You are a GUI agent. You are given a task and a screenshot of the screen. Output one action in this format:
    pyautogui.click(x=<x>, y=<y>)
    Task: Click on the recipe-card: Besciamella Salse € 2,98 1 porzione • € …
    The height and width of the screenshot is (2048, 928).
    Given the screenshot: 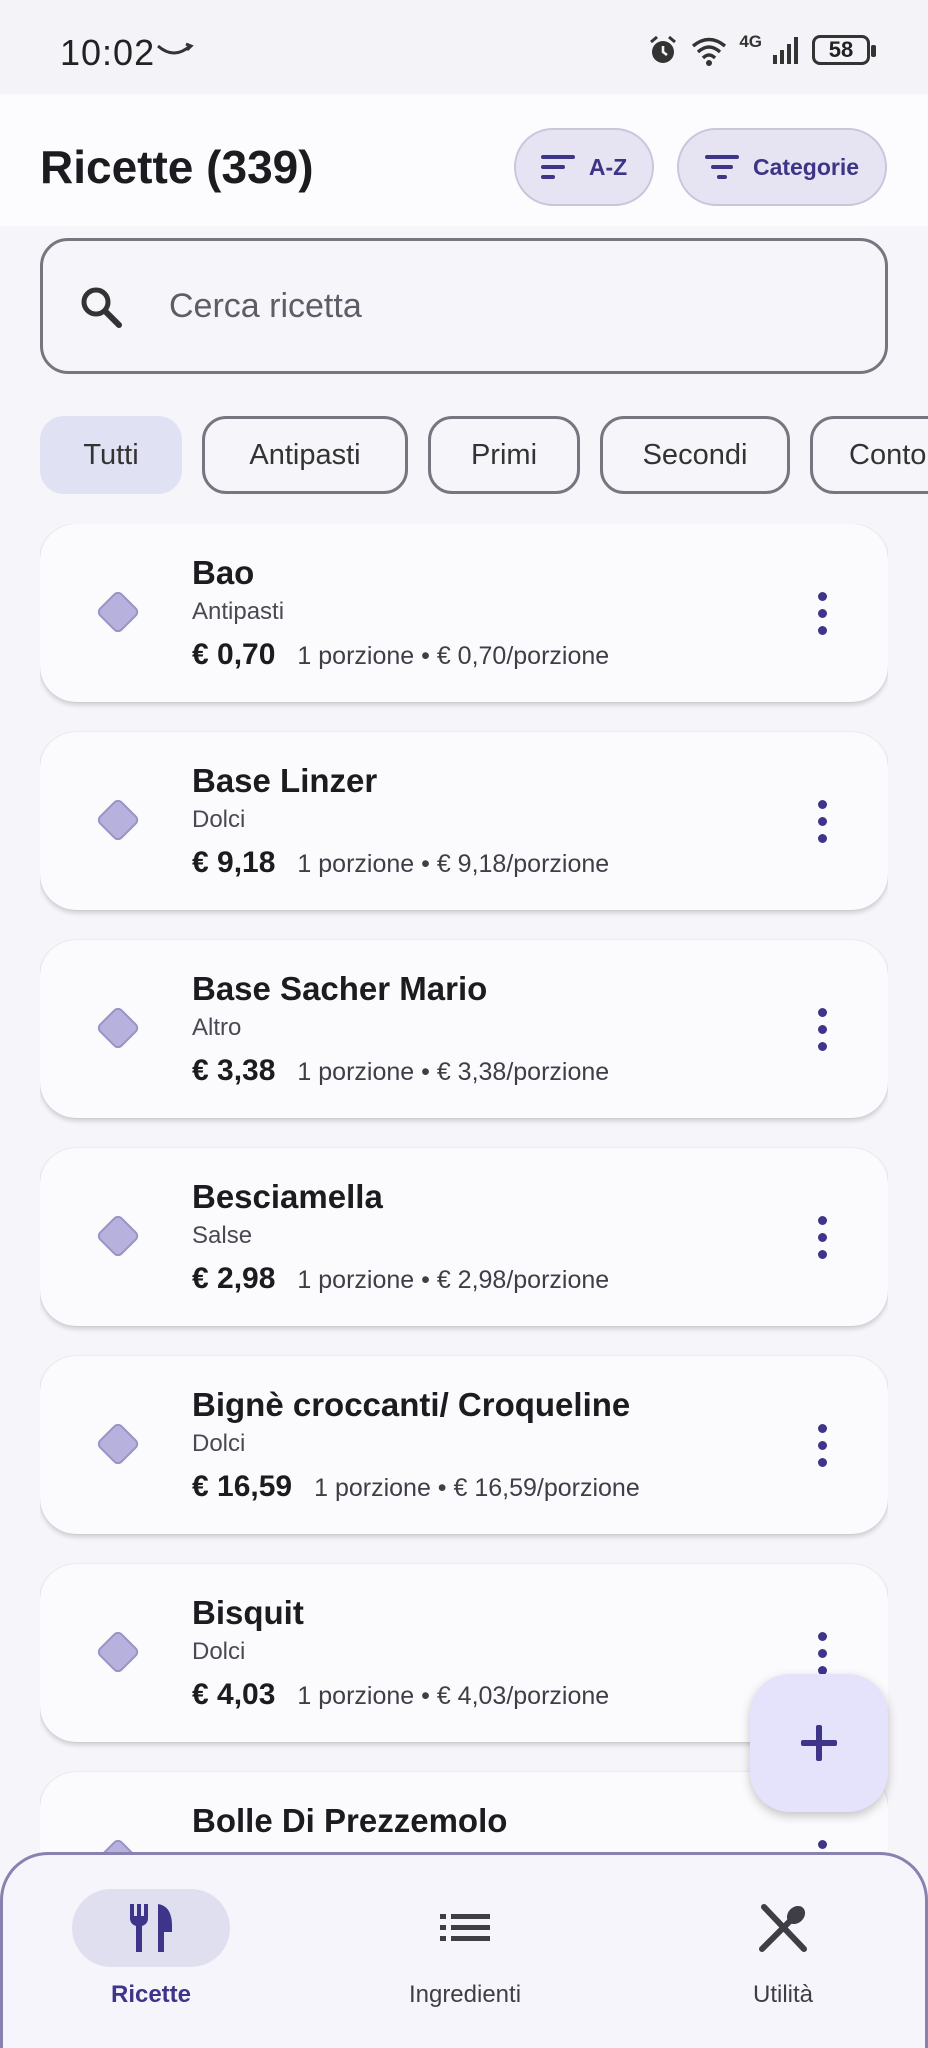 What is the action you would take?
    pyautogui.click(x=464, y=1237)
    